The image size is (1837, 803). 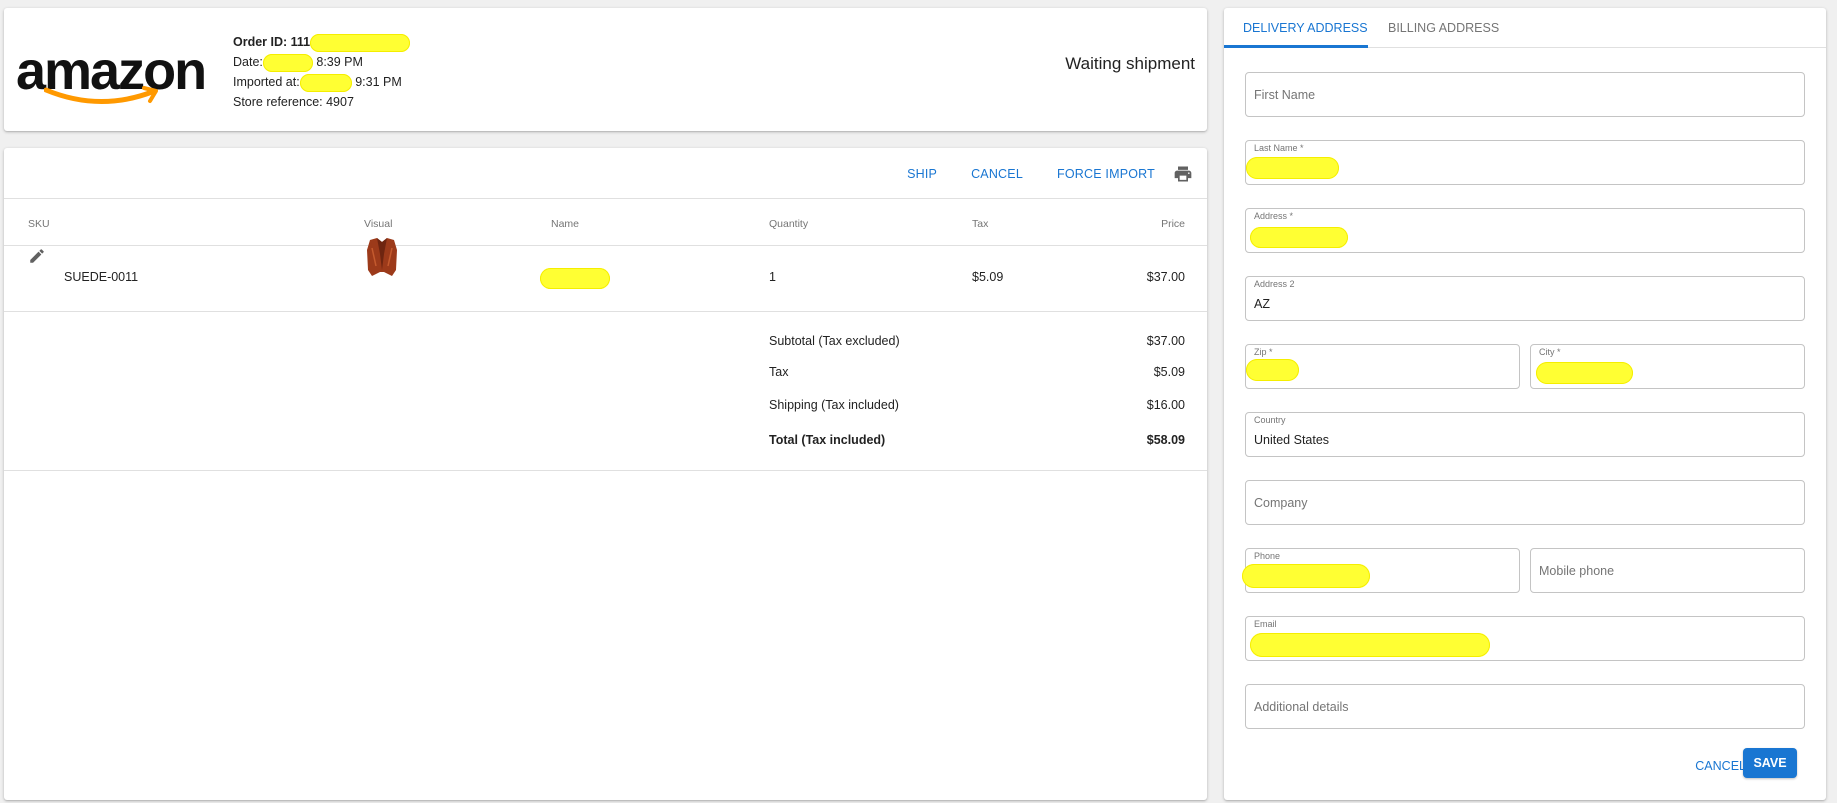 I want to click on redacted-item-name, so click(x=575, y=278).